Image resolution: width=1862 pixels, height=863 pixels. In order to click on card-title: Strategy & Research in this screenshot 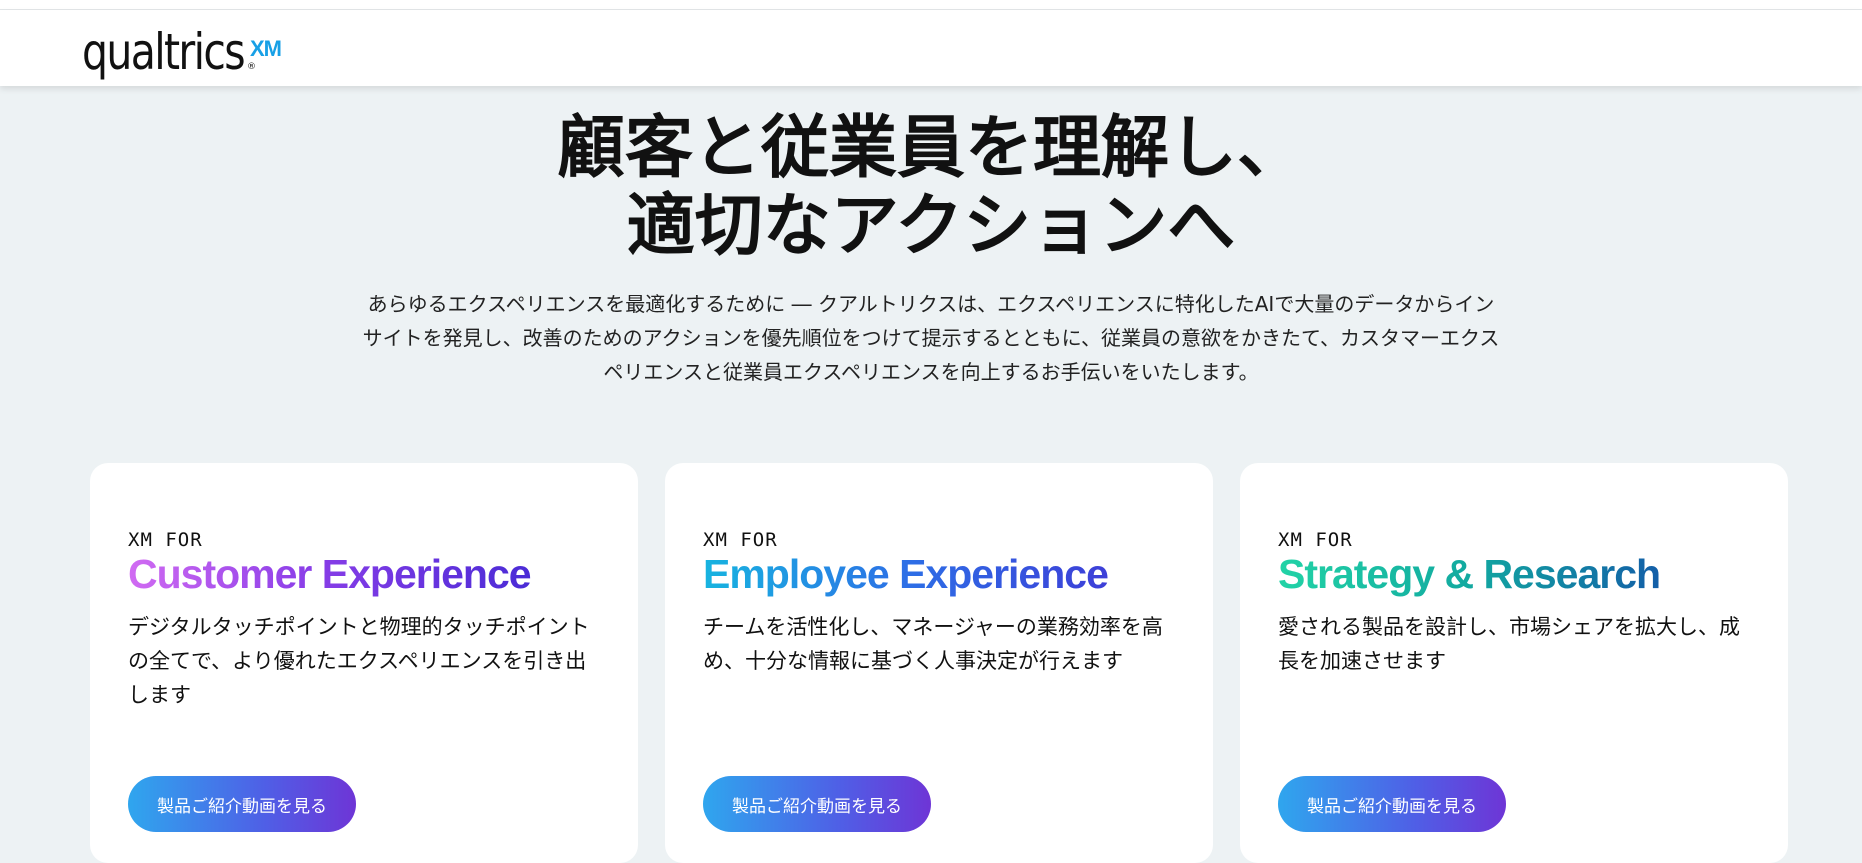, I will do `click(1469, 574)`.